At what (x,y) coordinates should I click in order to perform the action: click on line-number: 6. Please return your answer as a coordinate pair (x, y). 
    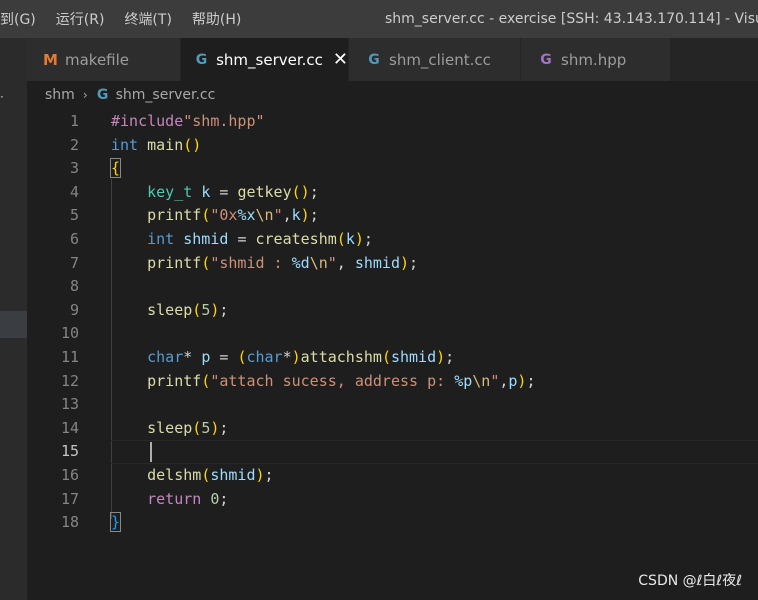
    Looking at the image, I should click on (74, 239).